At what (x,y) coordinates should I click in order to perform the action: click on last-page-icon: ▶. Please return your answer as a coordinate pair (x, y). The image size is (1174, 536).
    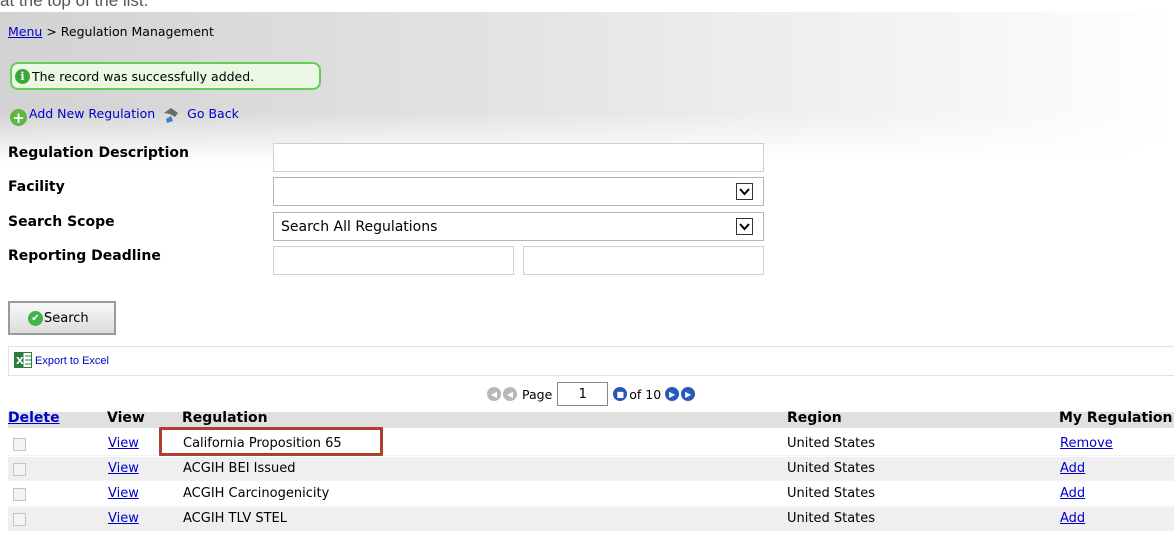
    Looking at the image, I should click on (688, 394).